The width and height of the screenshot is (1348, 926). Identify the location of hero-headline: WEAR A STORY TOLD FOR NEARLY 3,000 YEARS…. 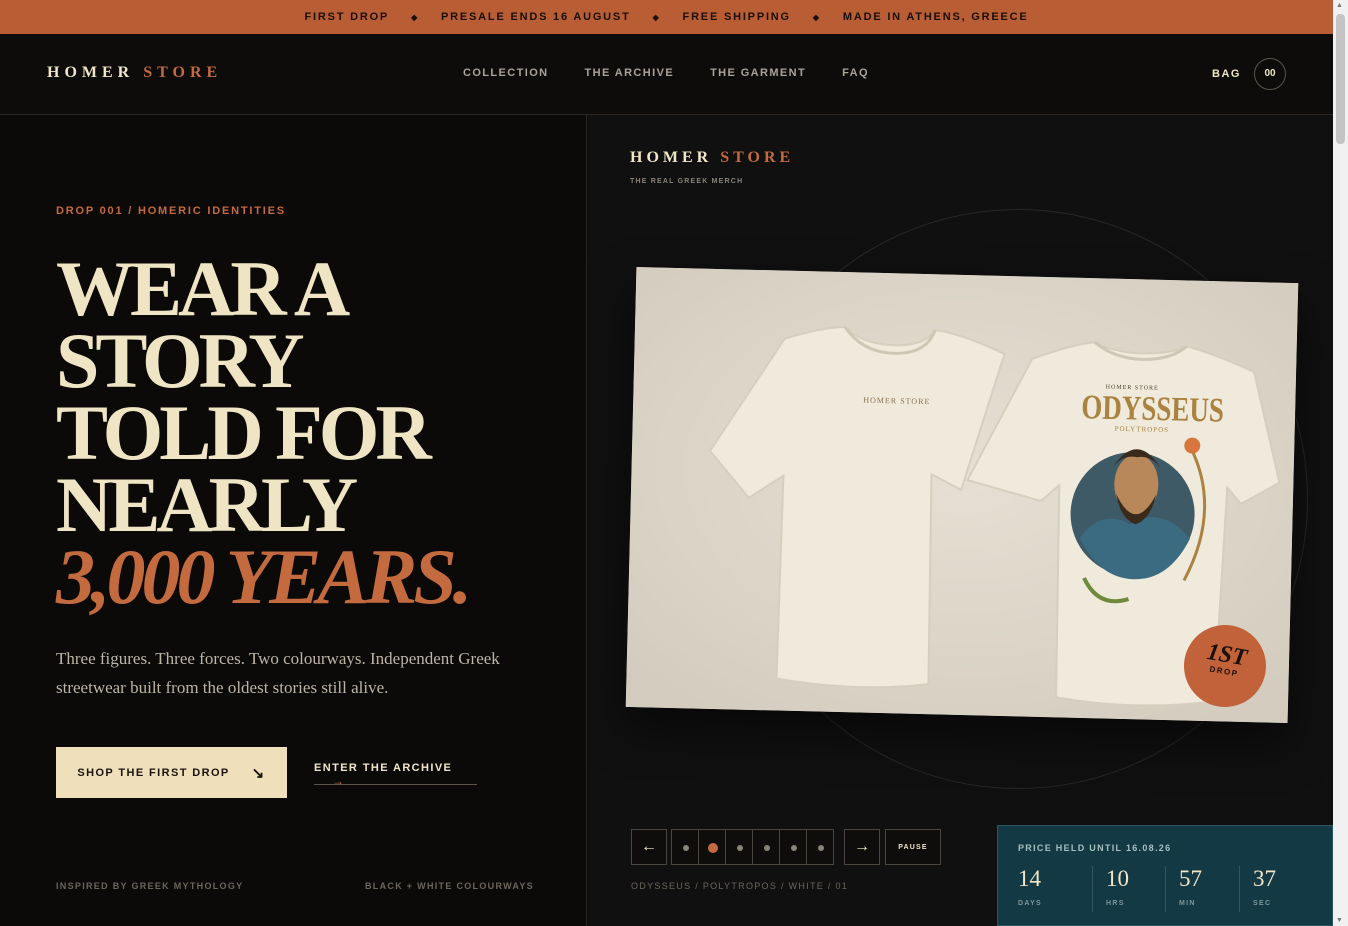
(264, 432).